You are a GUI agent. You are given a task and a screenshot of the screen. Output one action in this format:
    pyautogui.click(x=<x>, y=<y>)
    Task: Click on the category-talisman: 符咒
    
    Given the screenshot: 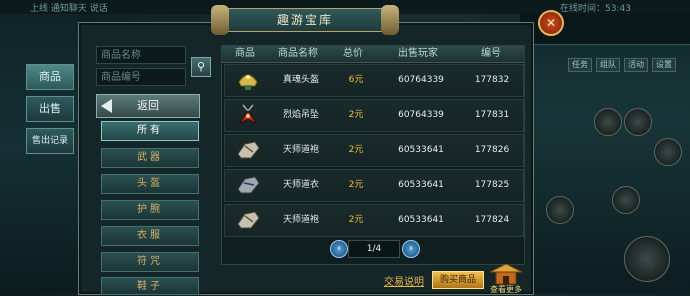 What is the action you would take?
    pyautogui.click(x=150, y=262)
    